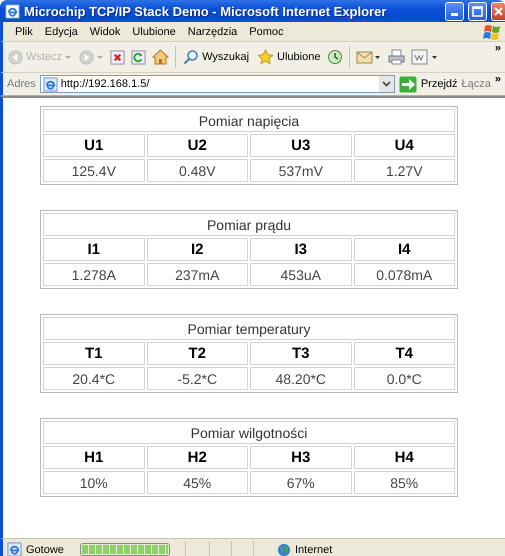  What do you see at coordinates (404, 145) in the screenshot?
I see `column-header: U4` at bounding box center [404, 145].